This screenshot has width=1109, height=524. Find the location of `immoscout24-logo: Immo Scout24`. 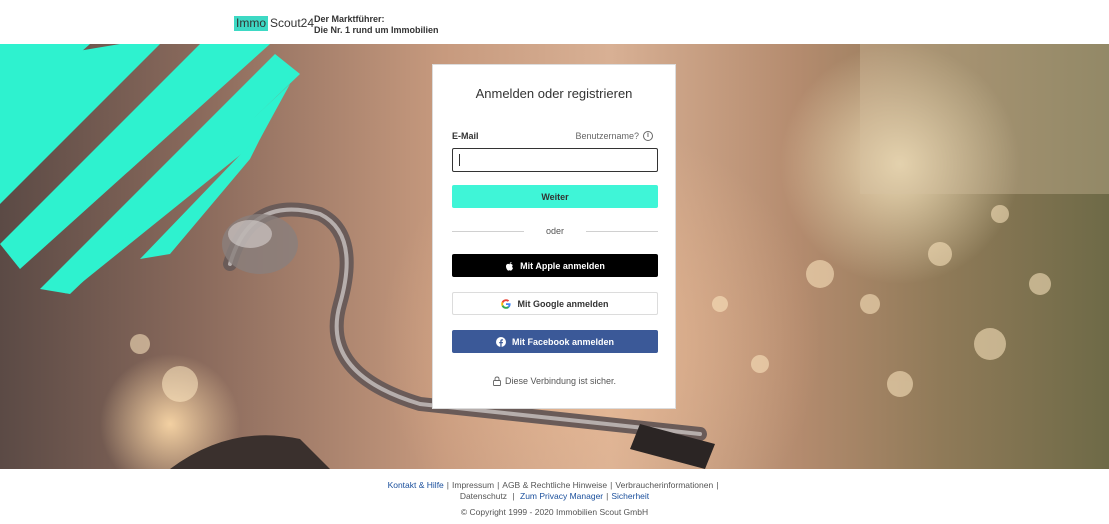

immoscout24-logo: Immo Scout24 is located at coordinates (274, 23).